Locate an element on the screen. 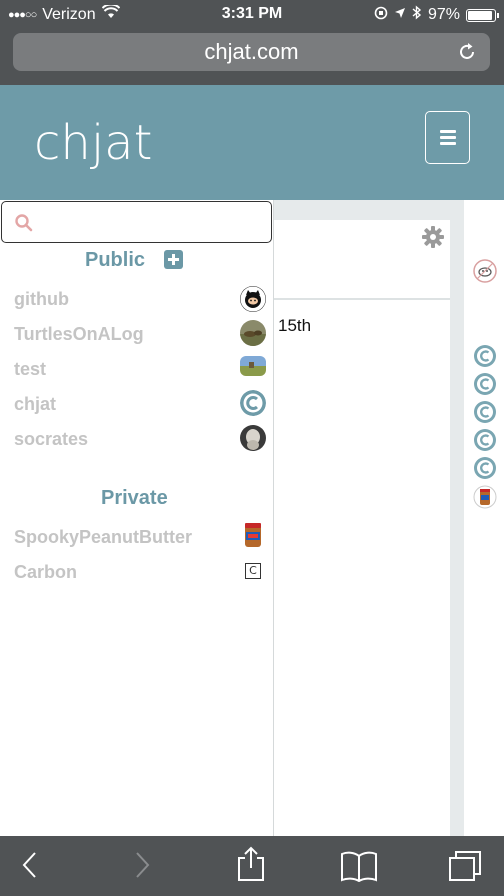  tabs-icon is located at coordinates (465, 868).